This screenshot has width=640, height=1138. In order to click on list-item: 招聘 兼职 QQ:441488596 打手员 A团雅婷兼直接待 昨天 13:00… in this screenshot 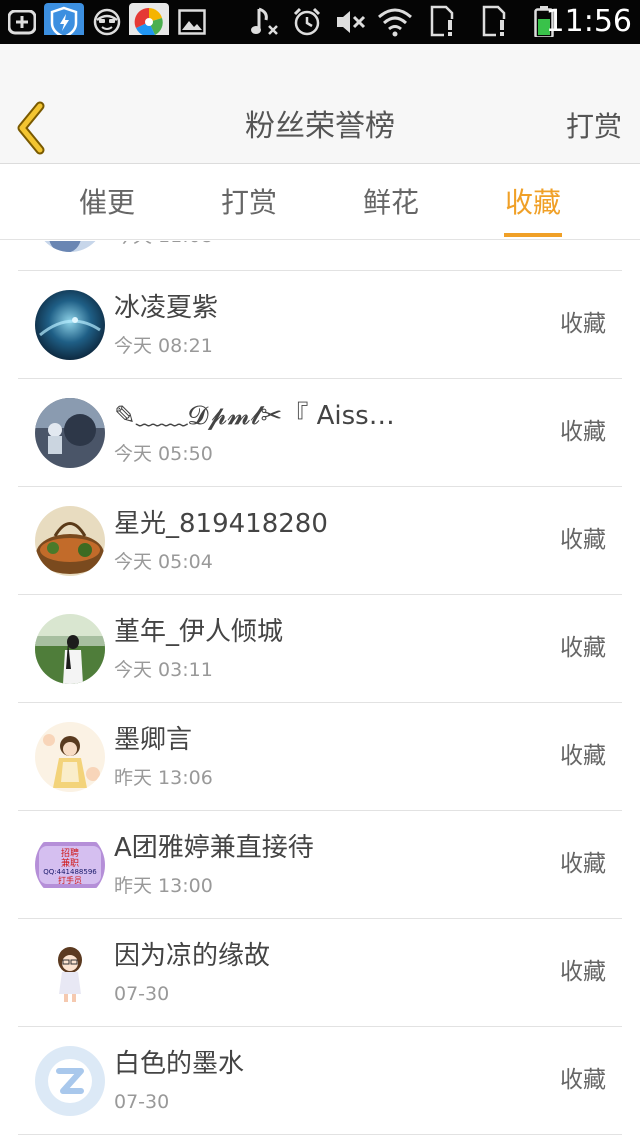, I will do `click(320, 865)`.